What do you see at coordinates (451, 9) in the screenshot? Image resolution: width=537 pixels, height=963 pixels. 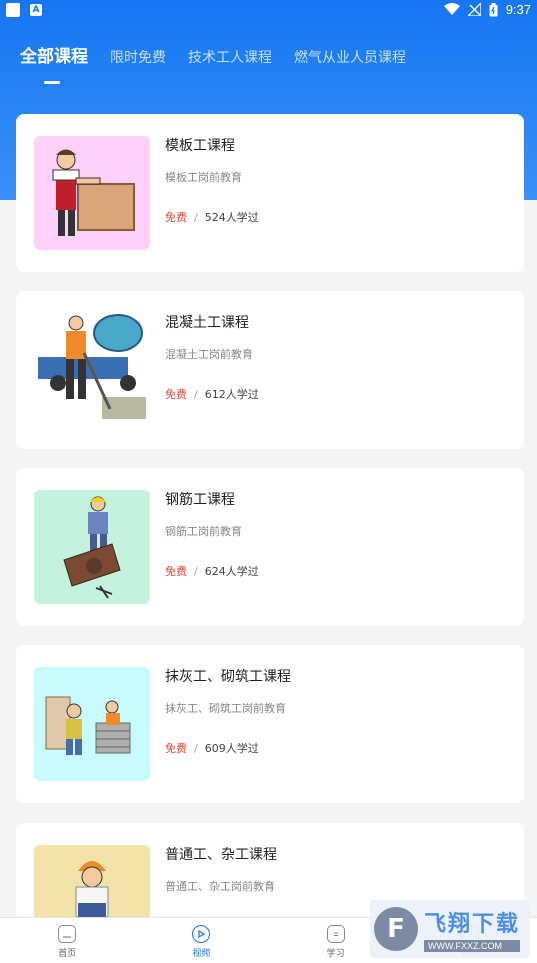 I see `wifi-icon` at bounding box center [451, 9].